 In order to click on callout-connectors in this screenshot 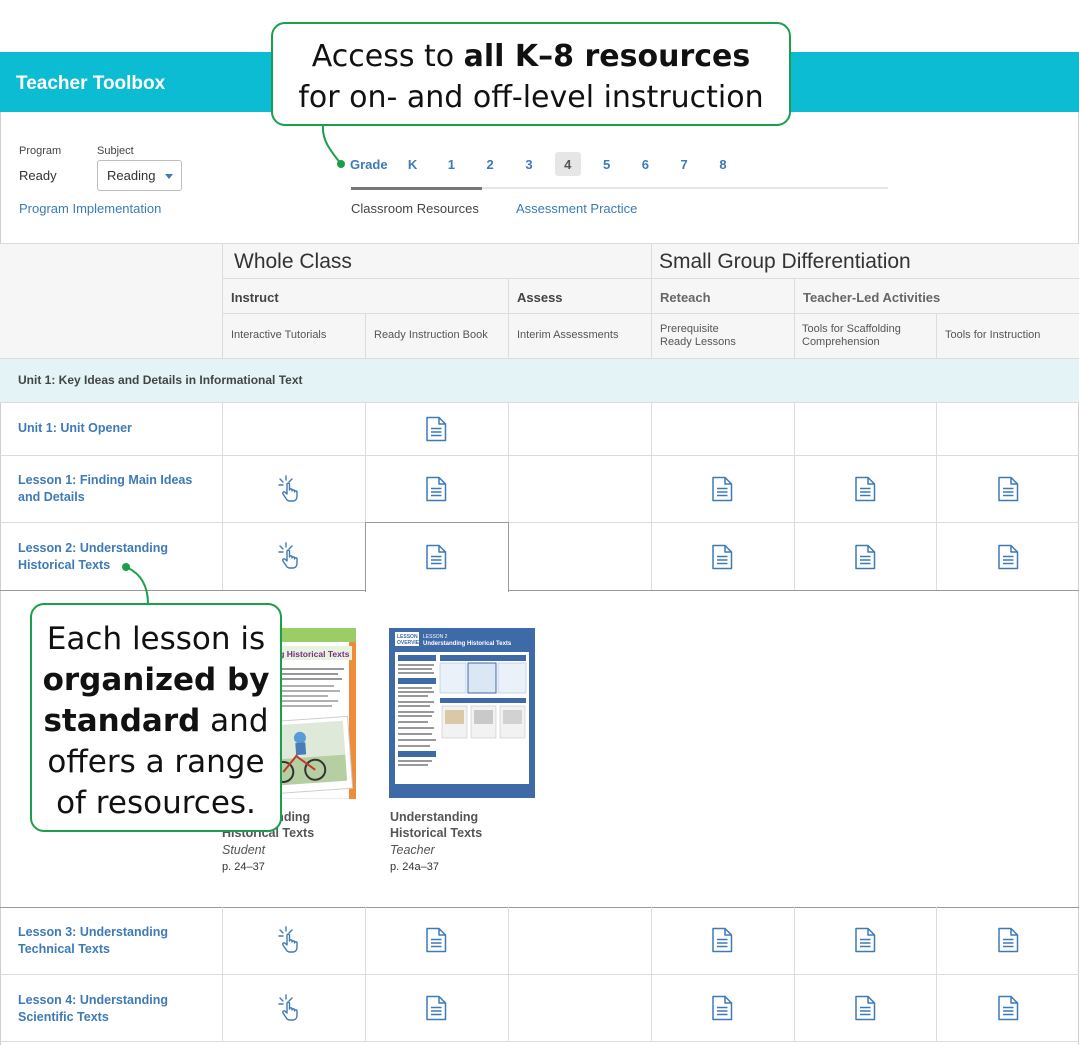, I will do `click(233, 365)`.